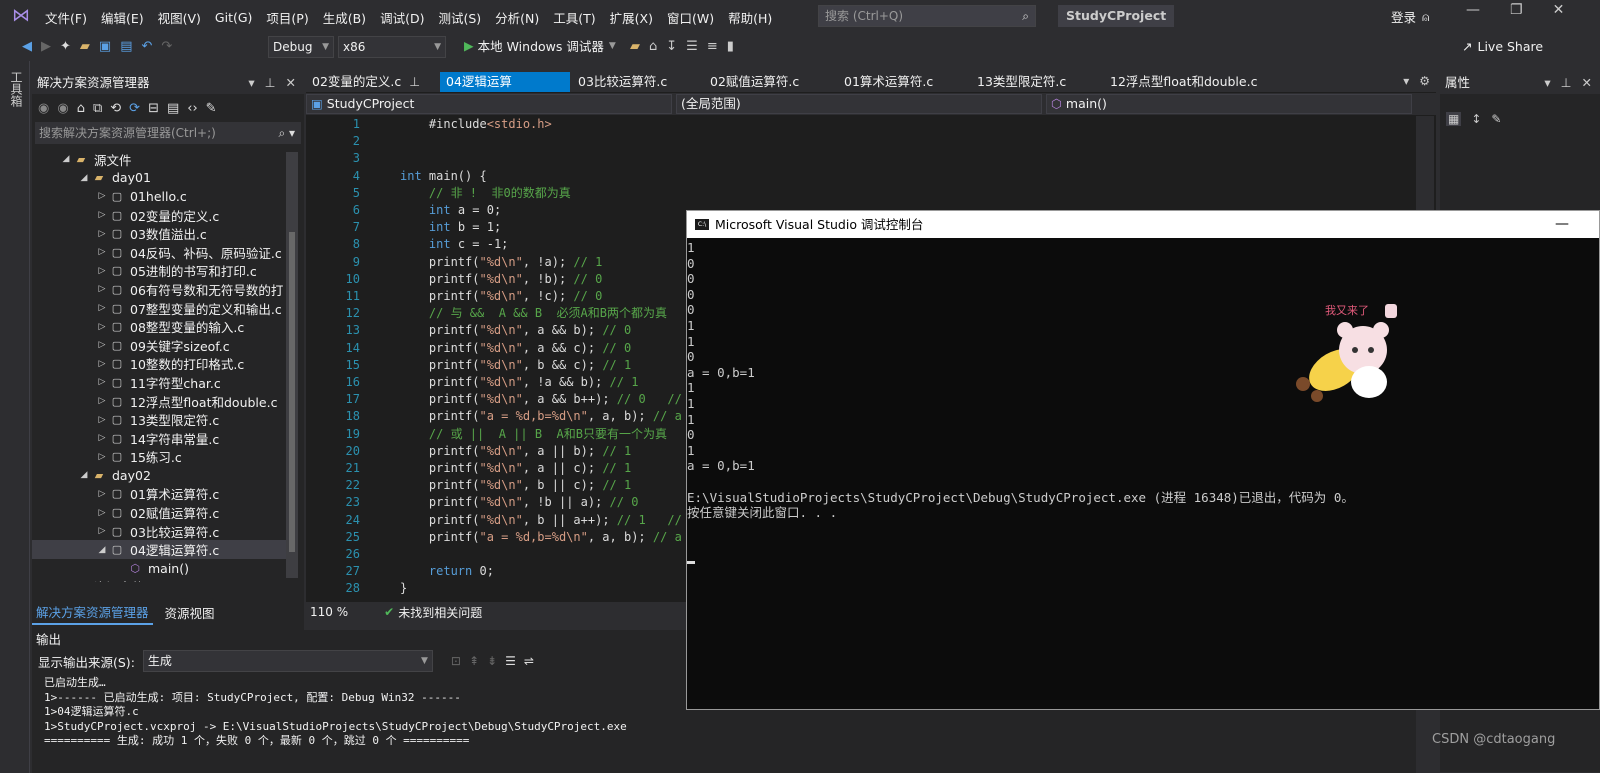 The height and width of the screenshot is (773, 1600). I want to click on tree-folder: ◢ ▰ day01, so click(161, 178).